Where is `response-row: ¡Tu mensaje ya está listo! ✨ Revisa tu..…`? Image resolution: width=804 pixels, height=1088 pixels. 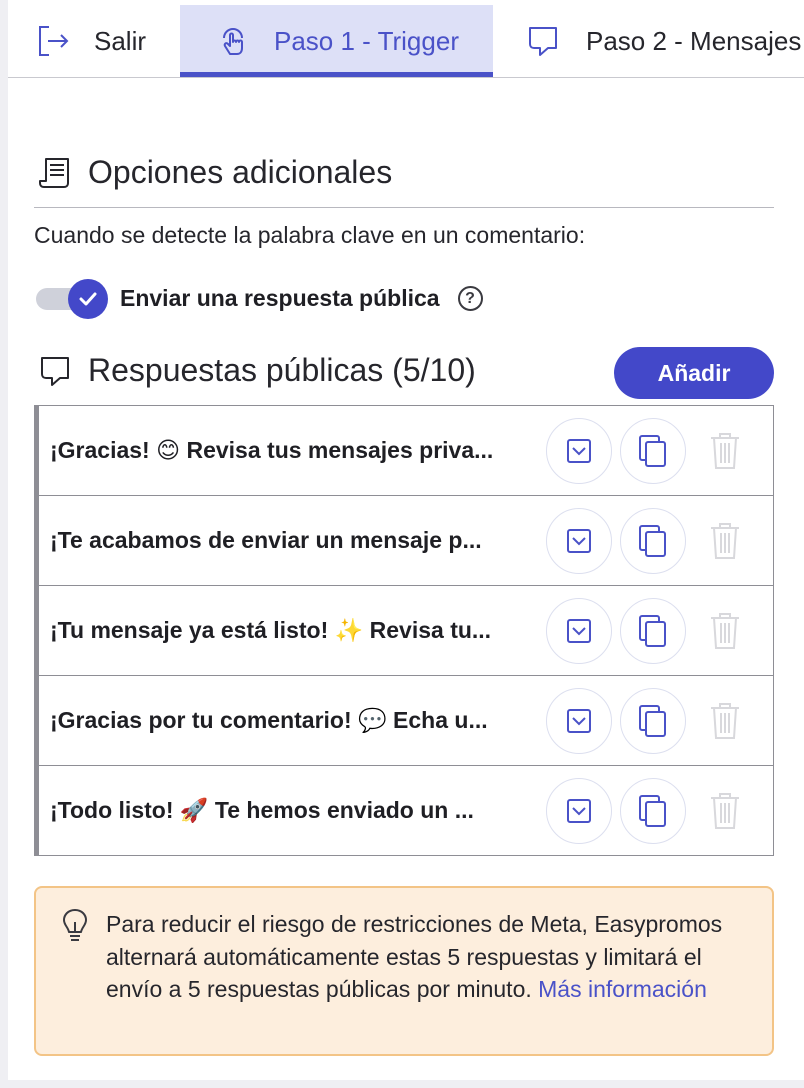 response-row: ¡Tu mensaje ya está listo! ✨ Revisa tu..… is located at coordinates (406, 631).